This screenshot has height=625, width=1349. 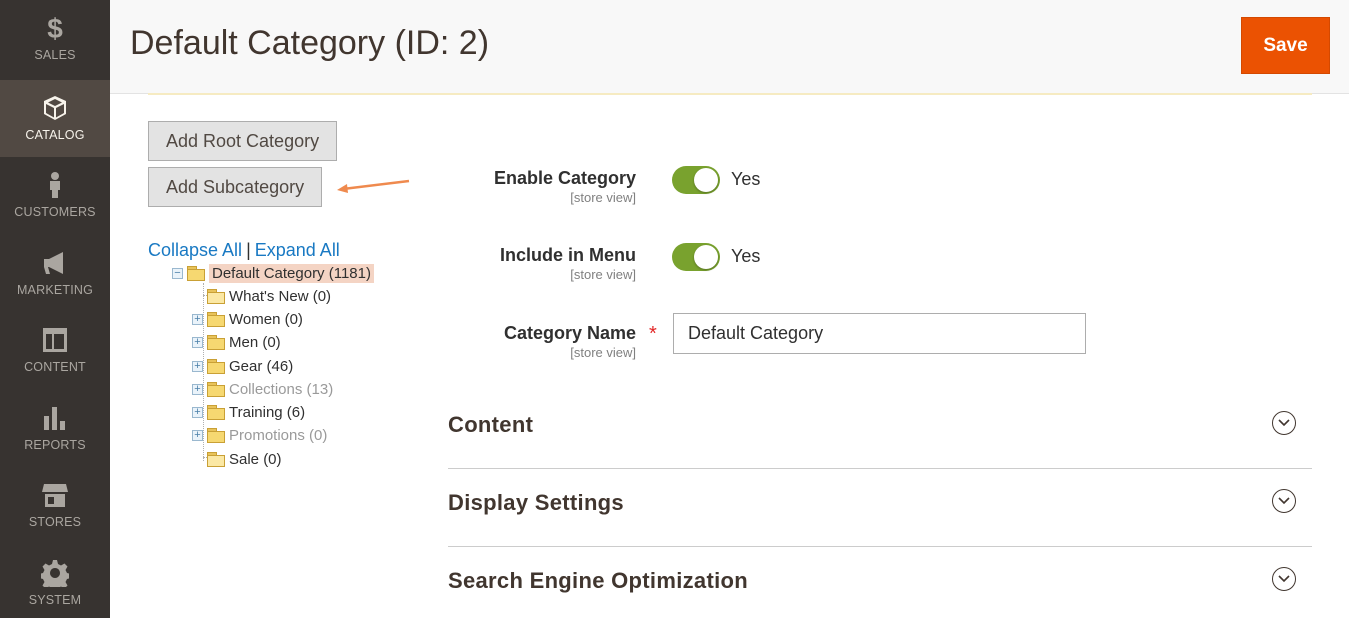 I want to click on tree-node-label: Promotions (0), so click(x=278, y=435).